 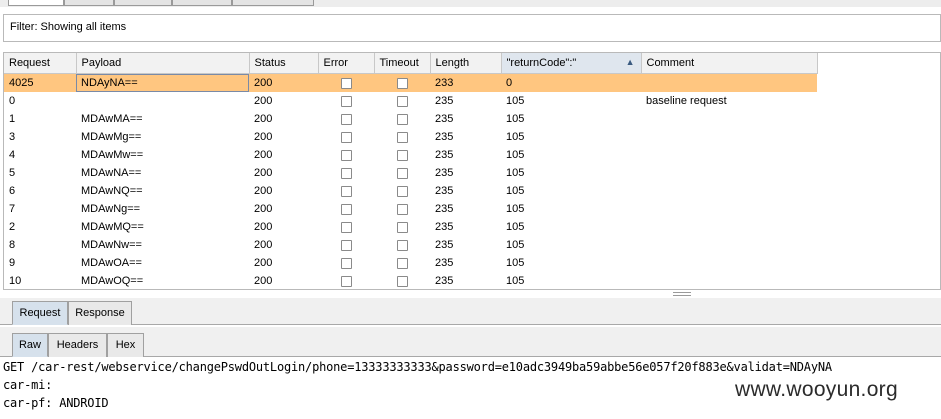 I want to click on tab-raw: Raw, so click(x=30, y=345).